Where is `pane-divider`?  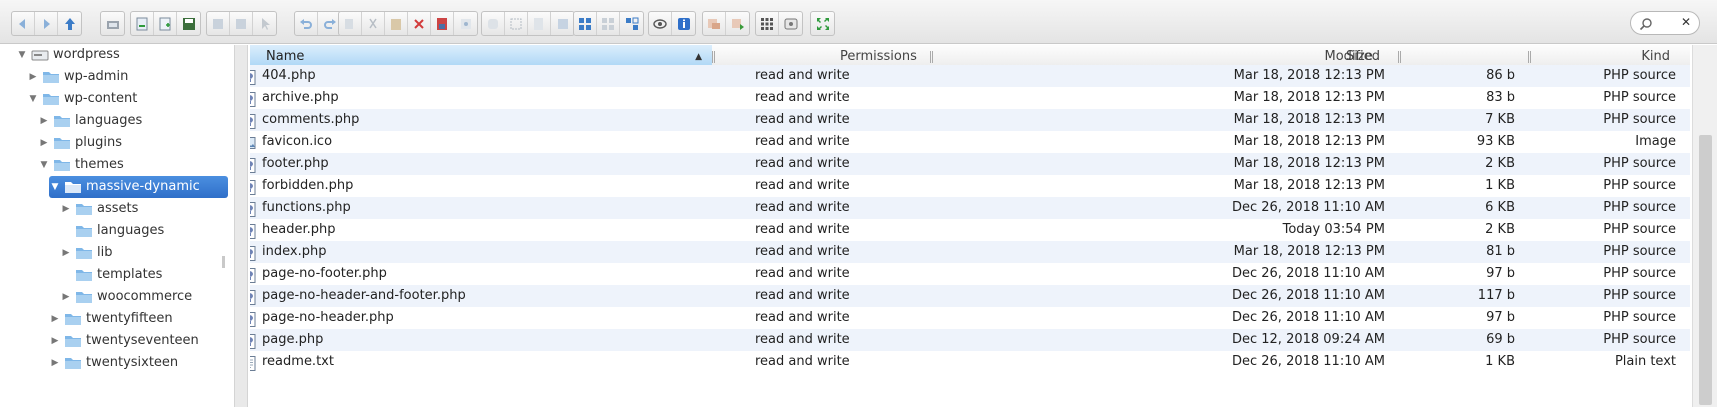 pane-divider is located at coordinates (241, 226).